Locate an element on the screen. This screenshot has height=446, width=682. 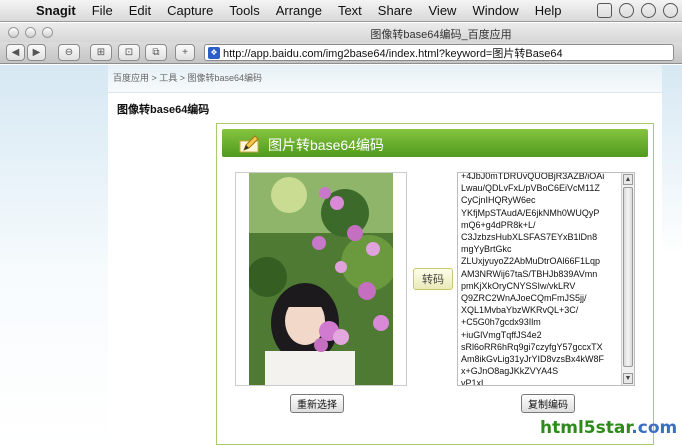
base64-line: CyCjnIHQRyW6ec is located at coordinates (498, 200).